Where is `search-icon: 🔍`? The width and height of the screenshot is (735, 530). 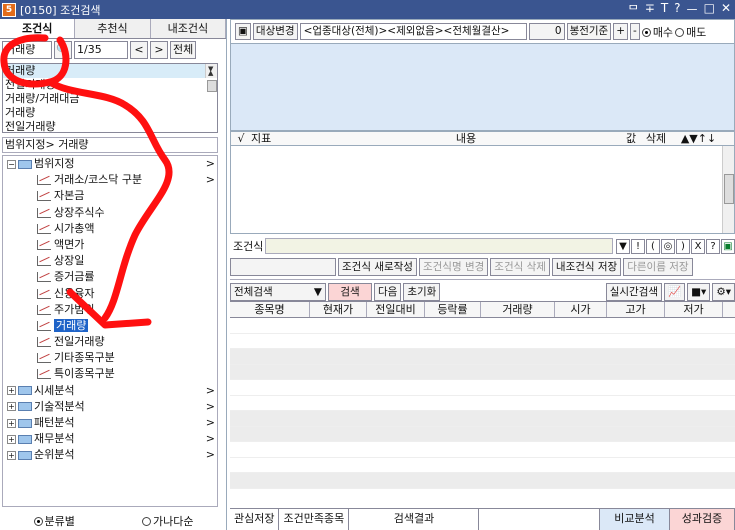
search-icon: 🔍 is located at coordinates (63, 50).